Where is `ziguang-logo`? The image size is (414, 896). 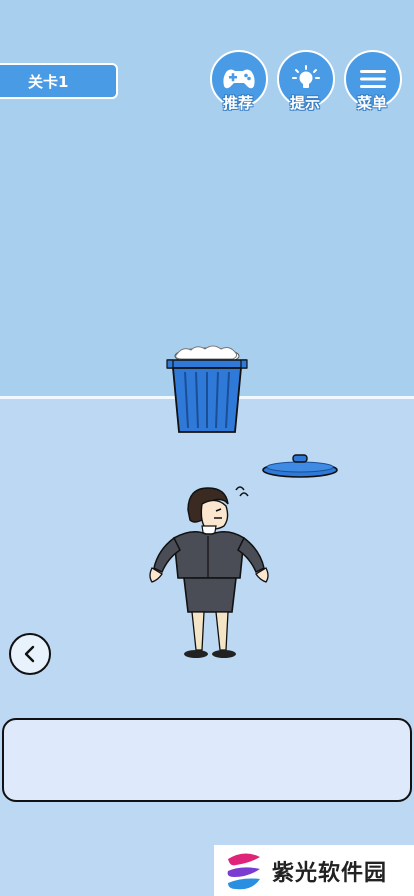
ziguang-logo is located at coordinates (243, 870).